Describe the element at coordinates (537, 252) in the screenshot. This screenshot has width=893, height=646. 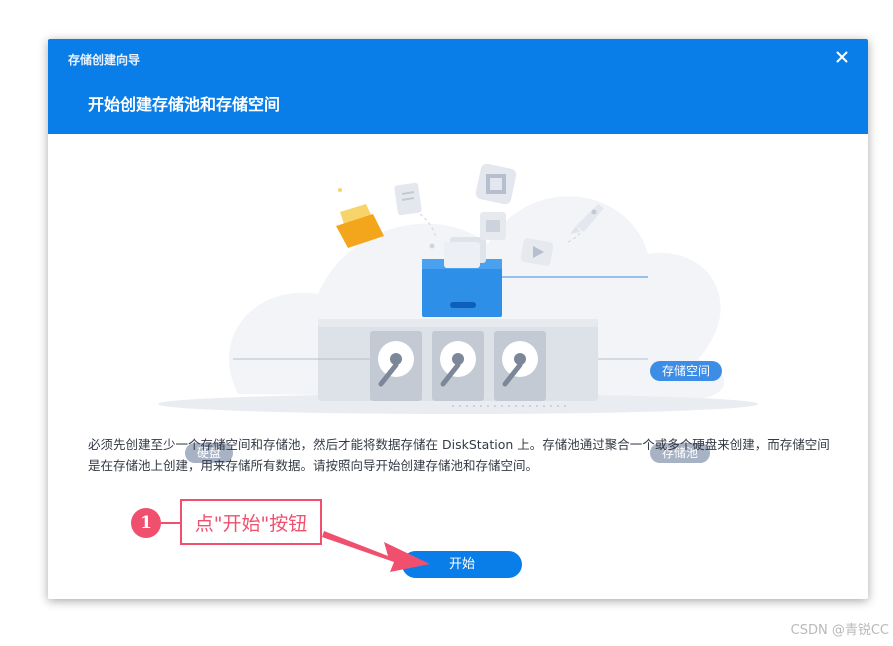
I see `video-play-icon` at that location.